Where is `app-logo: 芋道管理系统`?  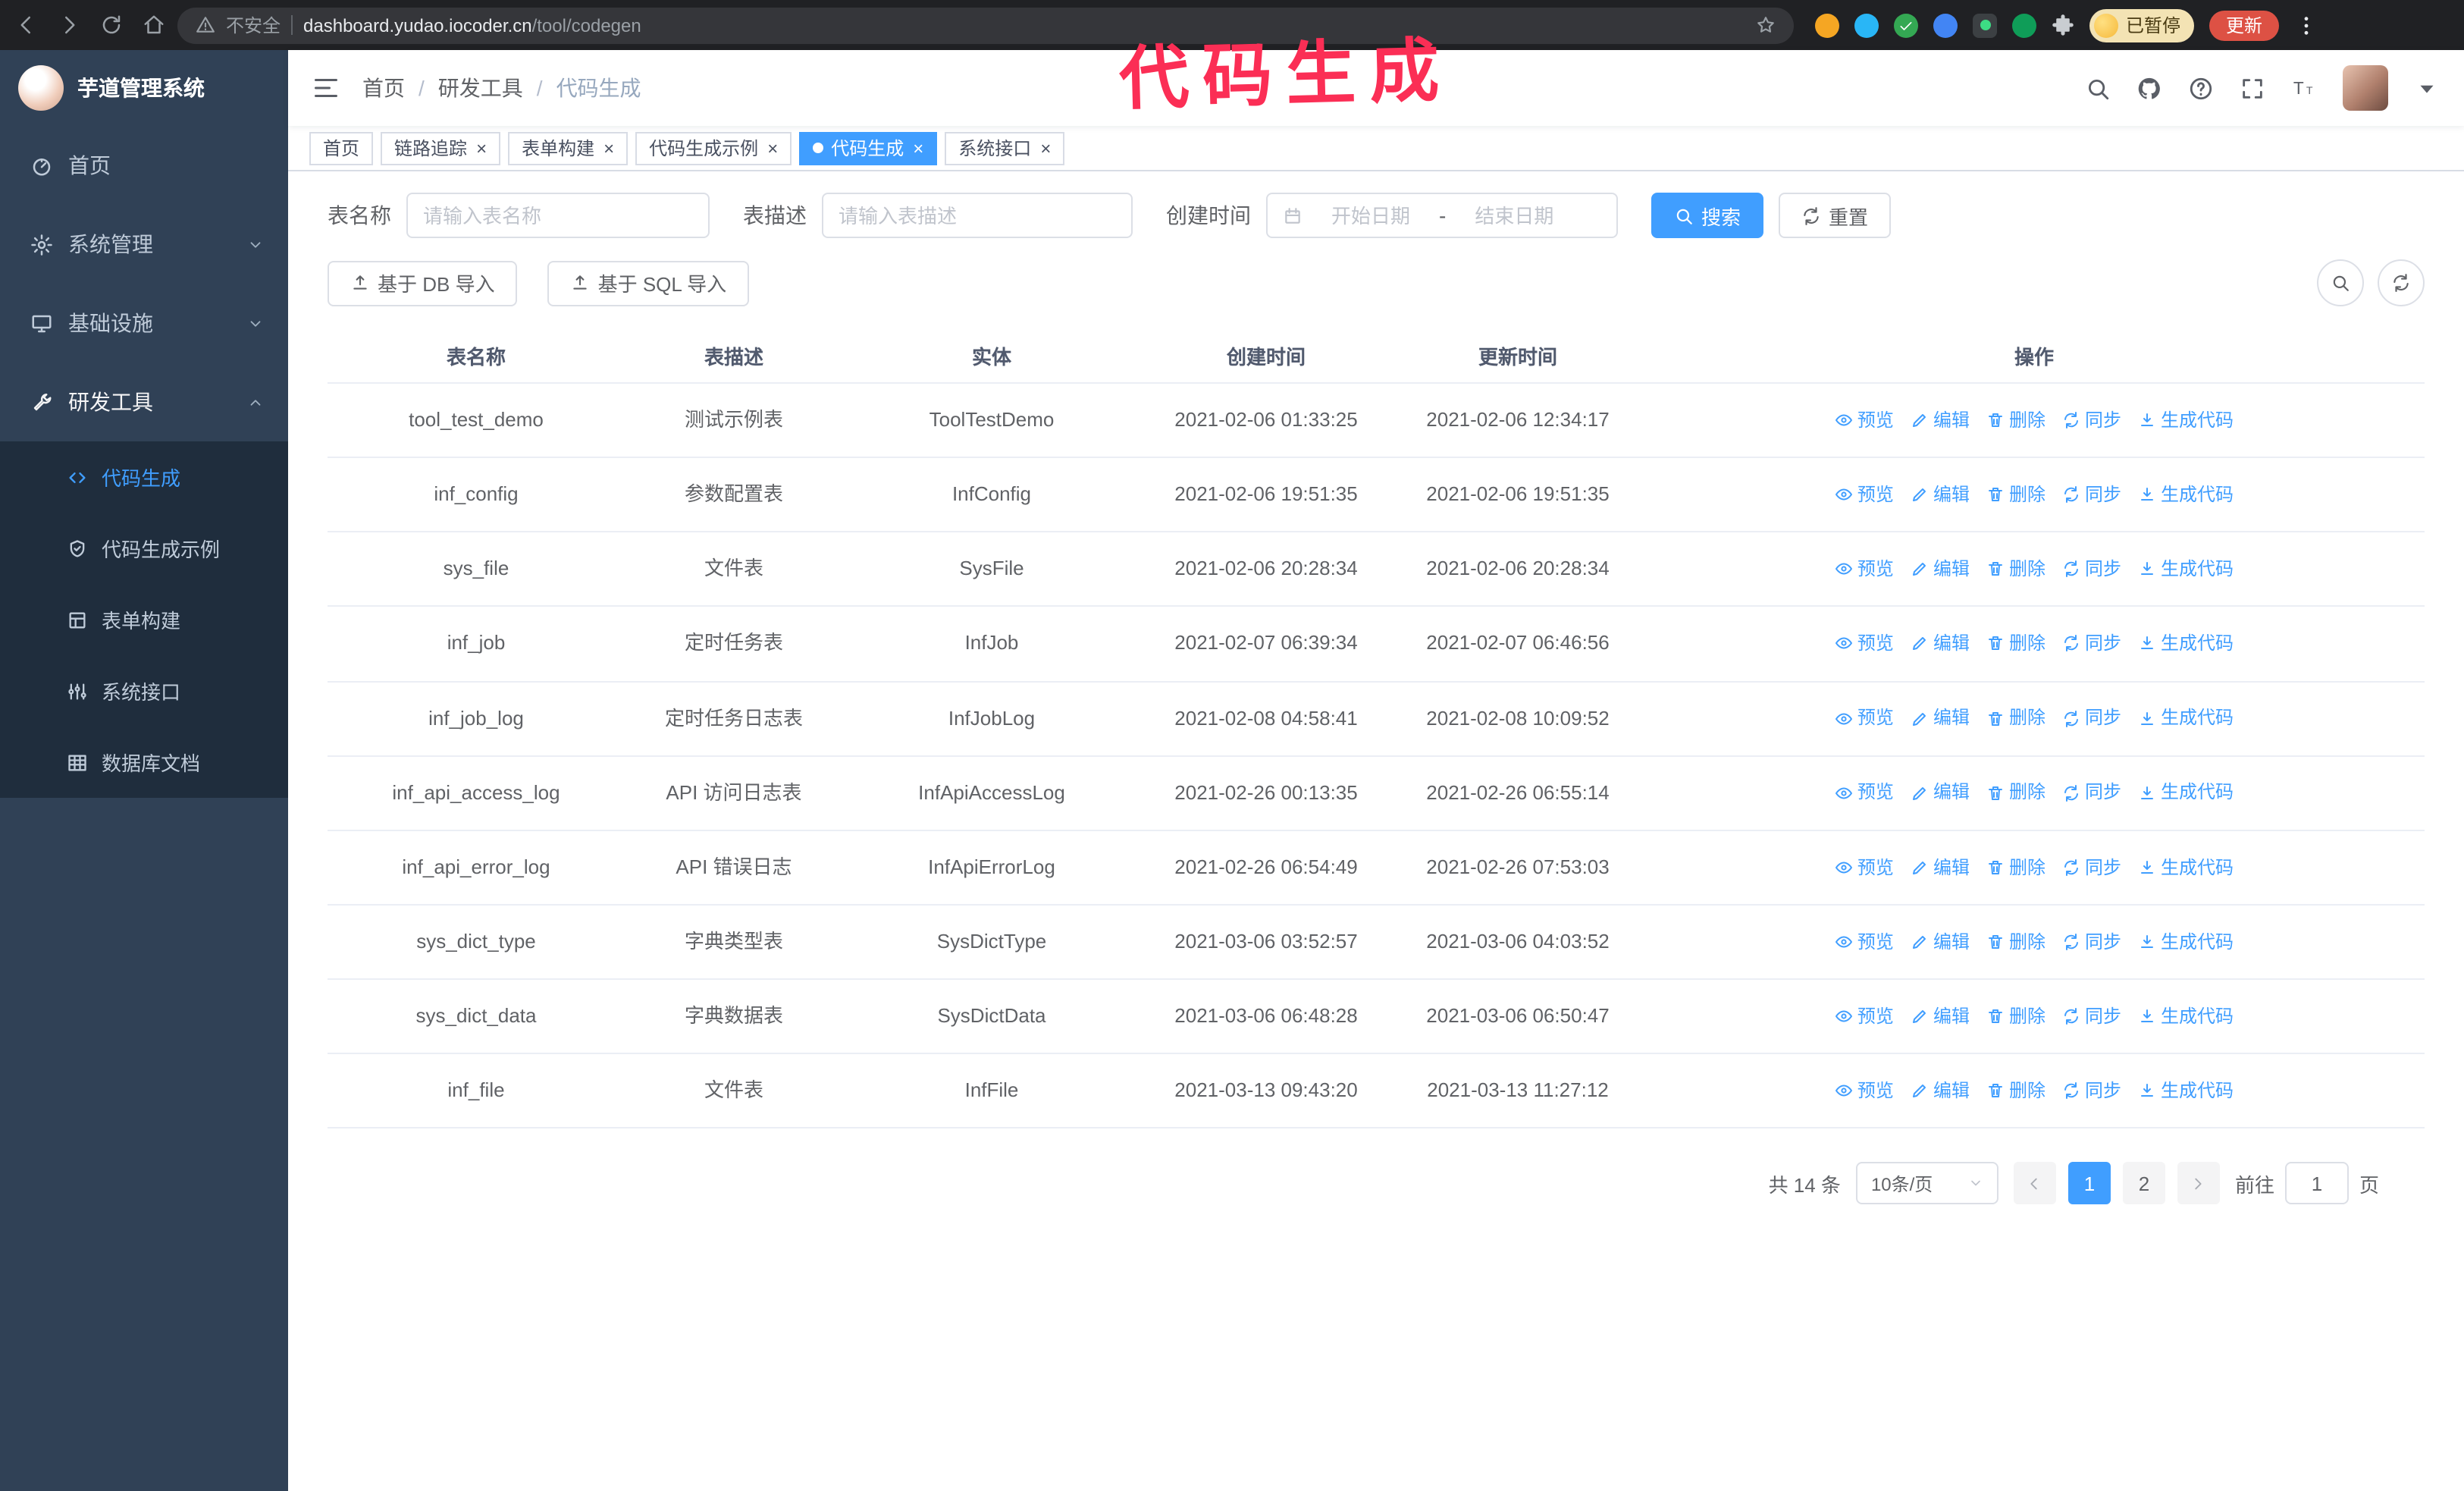
app-logo: 芋道管理系统 is located at coordinates (144, 88).